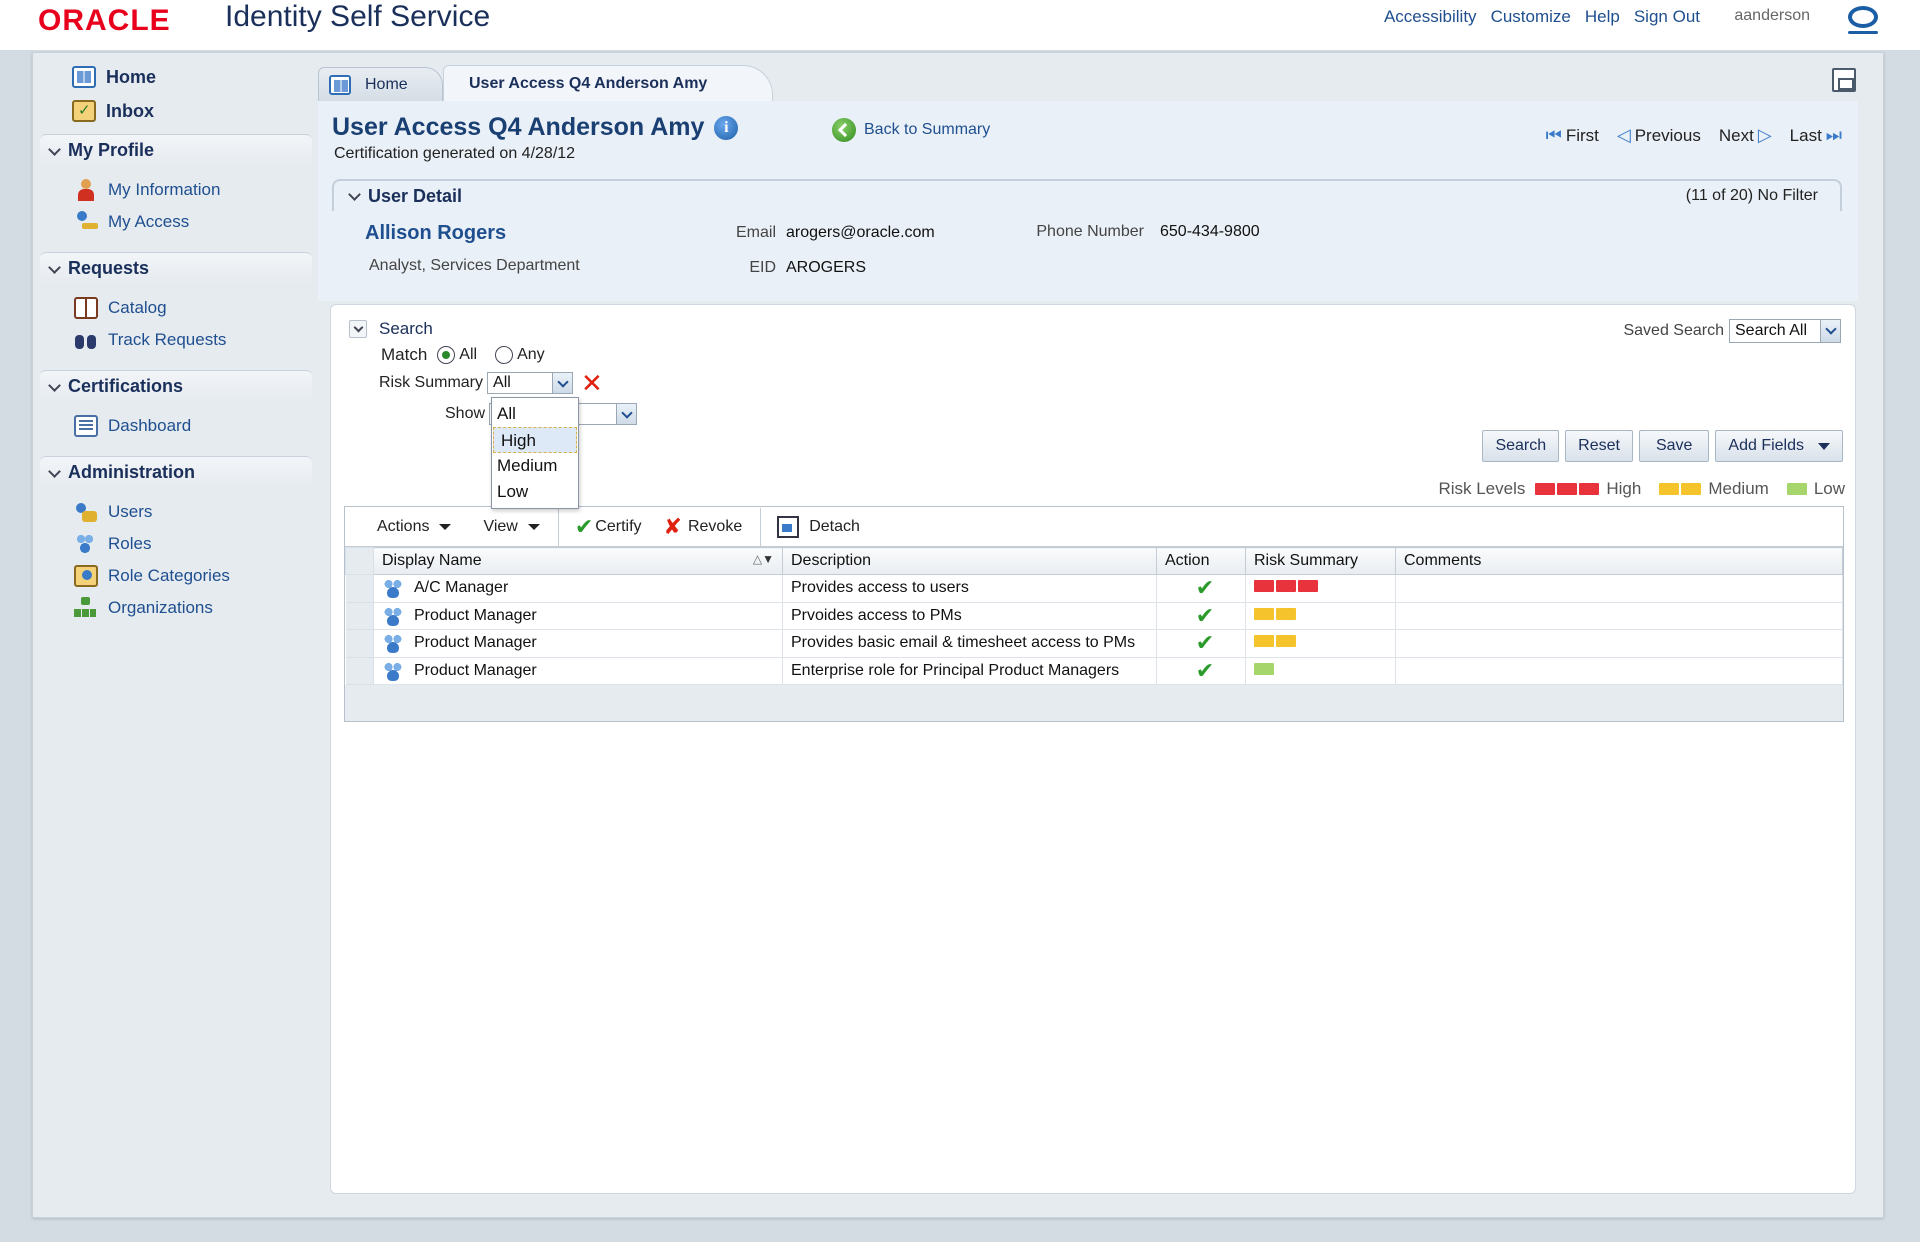  I want to click on section-header-my-profile: My Profile, so click(176, 150).